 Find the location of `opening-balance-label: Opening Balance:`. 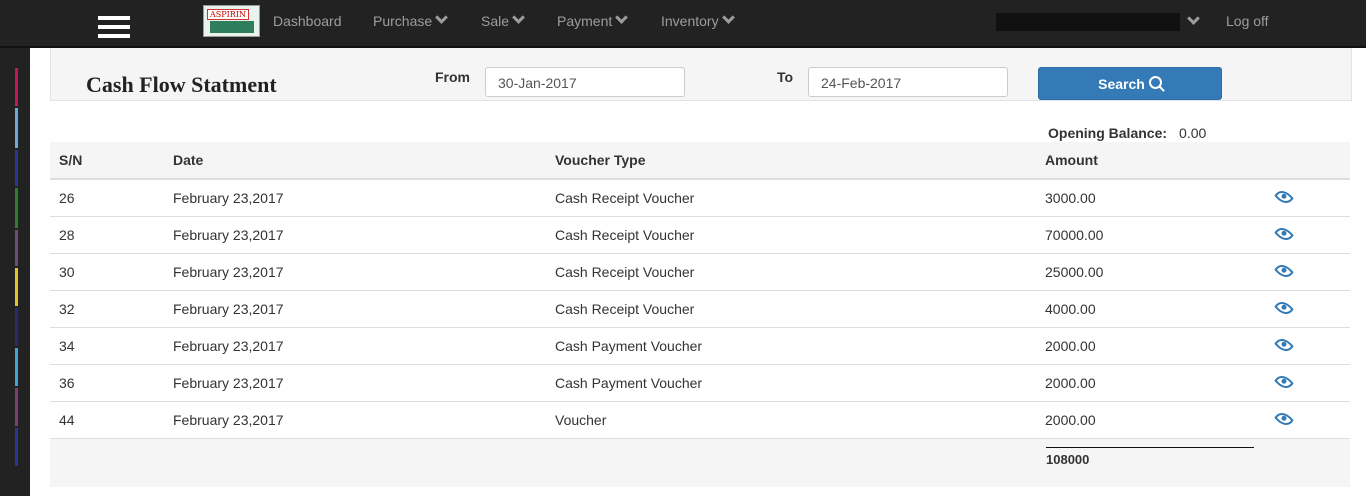

opening-balance-label: Opening Balance: is located at coordinates (1108, 133).